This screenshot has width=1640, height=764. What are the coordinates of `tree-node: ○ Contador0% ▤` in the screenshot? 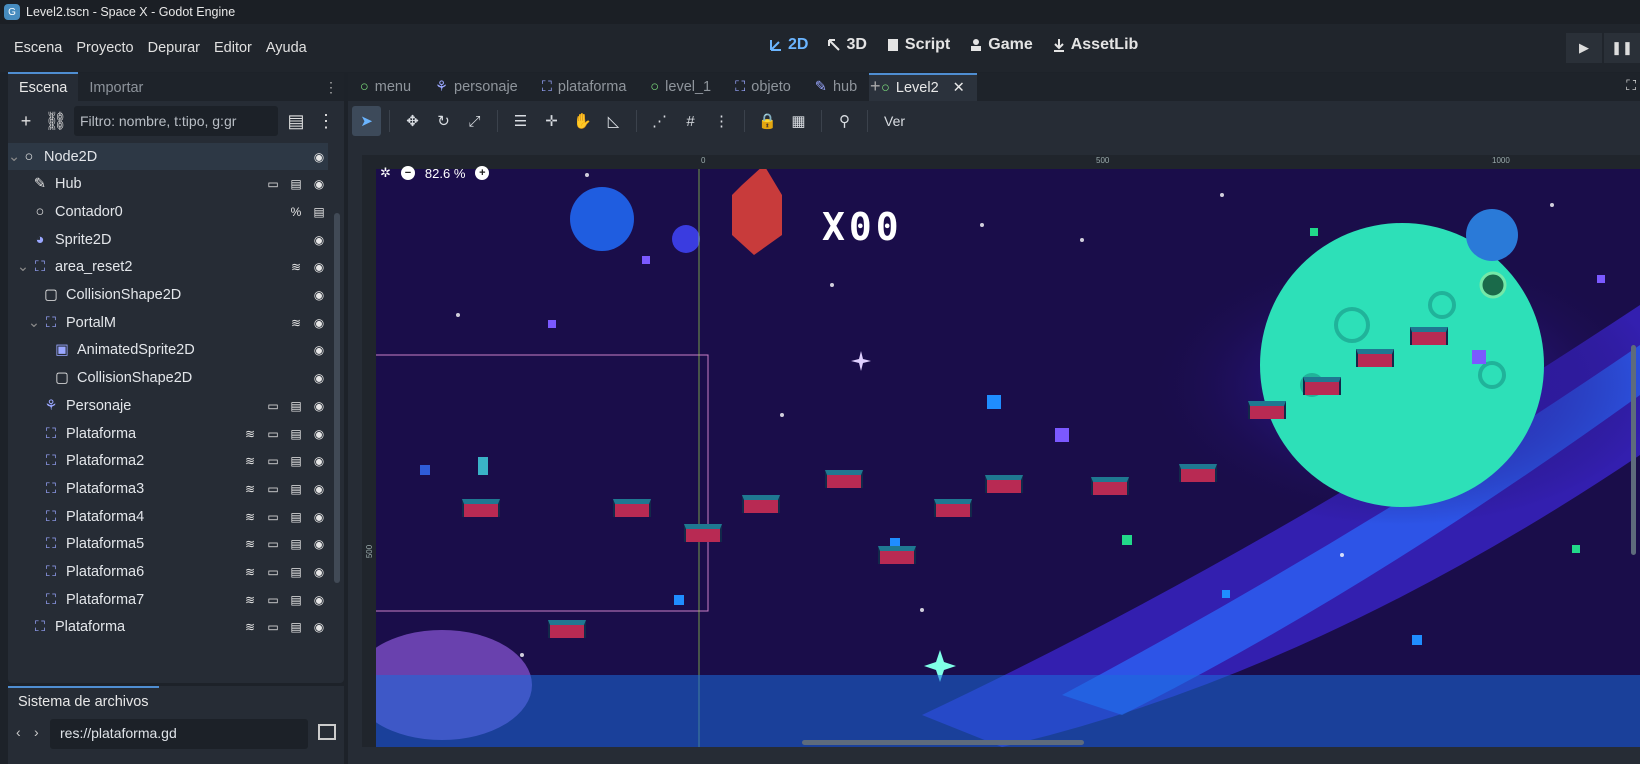 It's located at (168, 211).